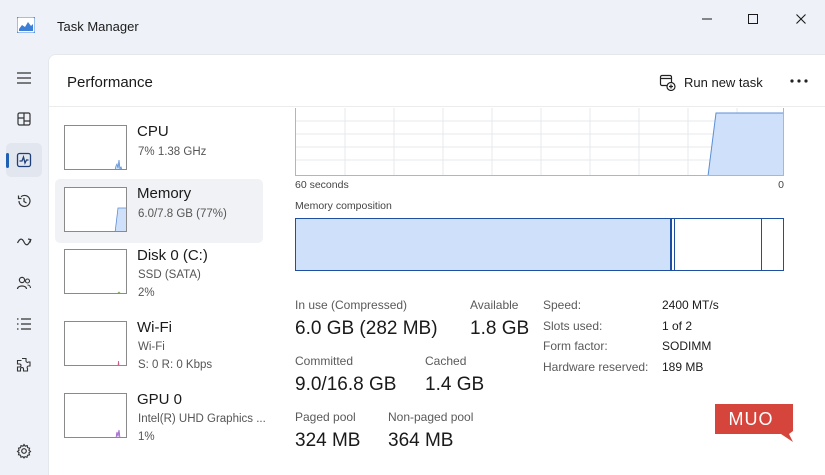 This screenshot has height=475, width=825. Describe the element at coordinates (366, 328) in the screenshot. I see `in-use-value: 6.0 GB (282 MB)` at that location.